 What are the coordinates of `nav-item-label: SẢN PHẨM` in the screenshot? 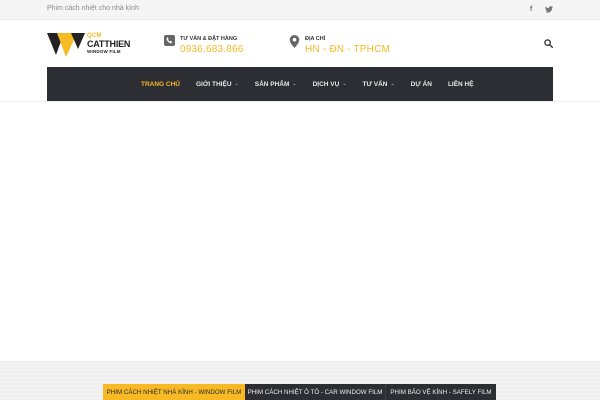 It's located at (272, 84).